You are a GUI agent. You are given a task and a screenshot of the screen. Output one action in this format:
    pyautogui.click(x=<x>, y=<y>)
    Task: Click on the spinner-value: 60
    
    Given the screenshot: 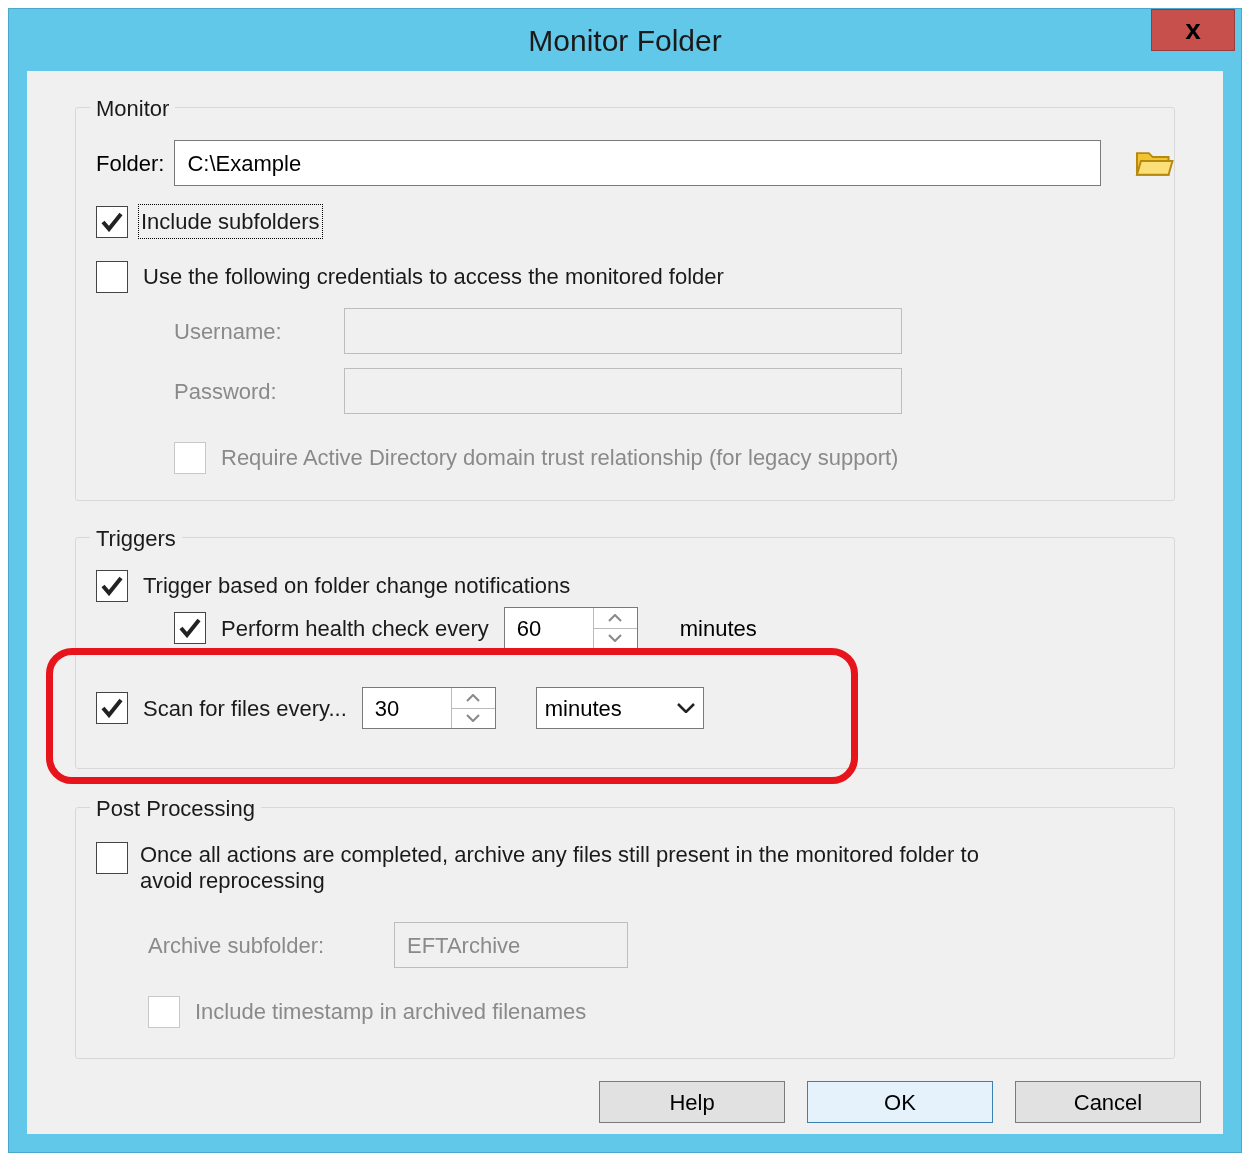 What is the action you would take?
    pyautogui.click(x=529, y=628)
    